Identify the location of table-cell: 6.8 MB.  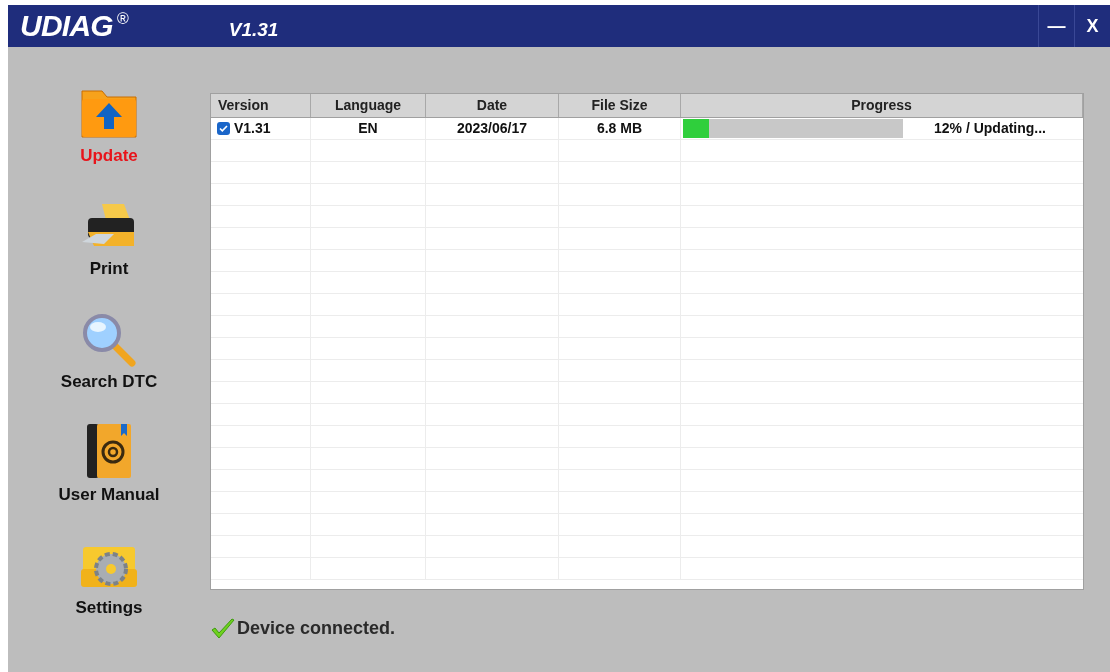
(620, 128).